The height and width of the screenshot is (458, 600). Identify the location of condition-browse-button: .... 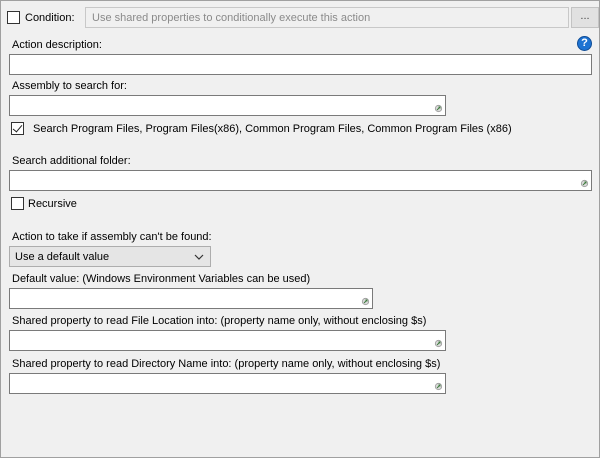
(585, 17).